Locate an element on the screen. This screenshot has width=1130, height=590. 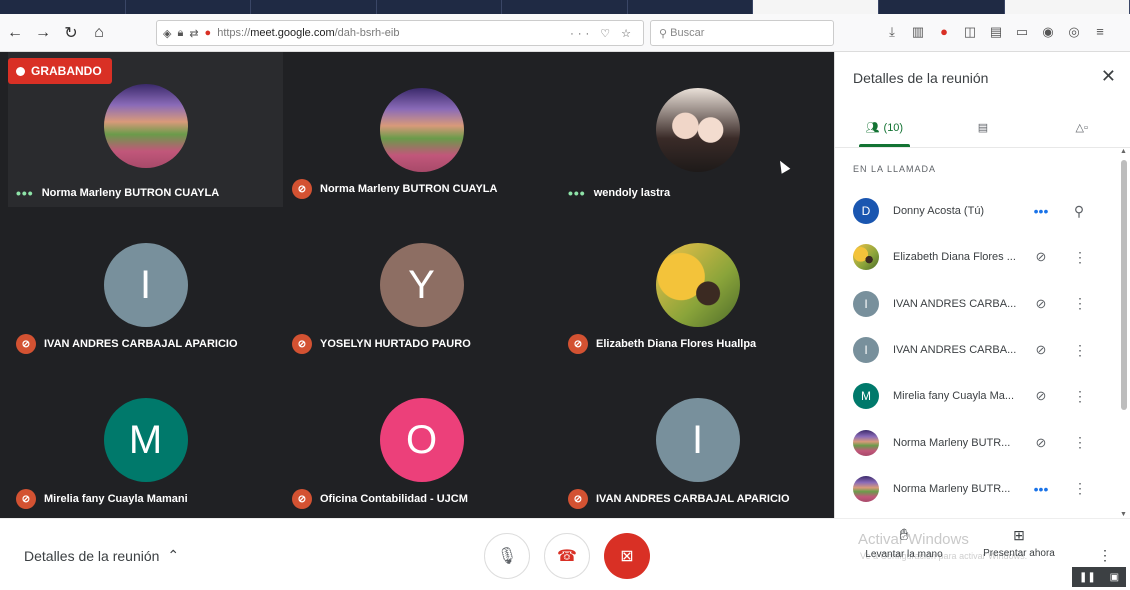
section-label: EN LA LLAMADA is located at coordinates (895, 169).